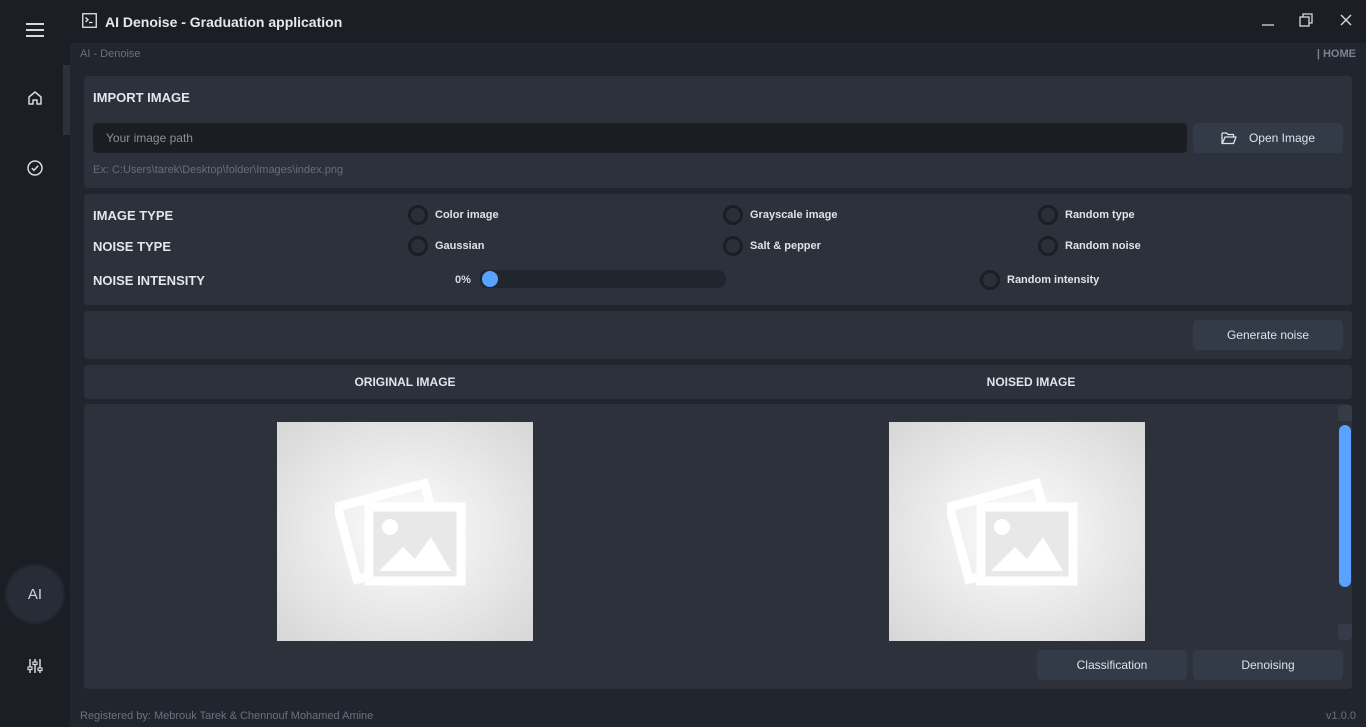 Image resolution: width=1366 pixels, height=727 pixels. I want to click on ai-avatar: AI, so click(35, 594).